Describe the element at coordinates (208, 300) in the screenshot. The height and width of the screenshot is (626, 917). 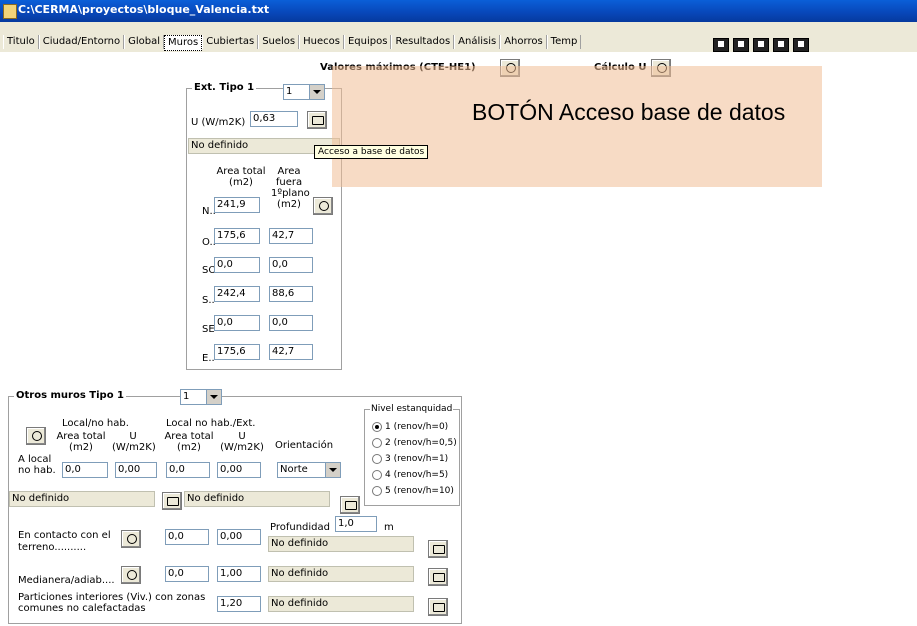
I see `row-label-s: S..` at that location.